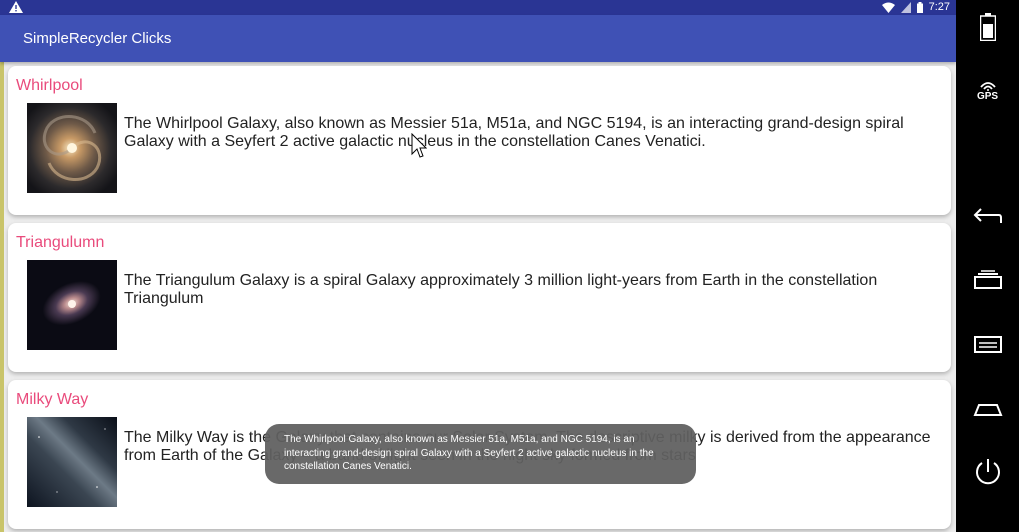 This screenshot has width=1019, height=532. Describe the element at coordinates (49, 85) in the screenshot. I see `card-title: Whirlpool` at that location.